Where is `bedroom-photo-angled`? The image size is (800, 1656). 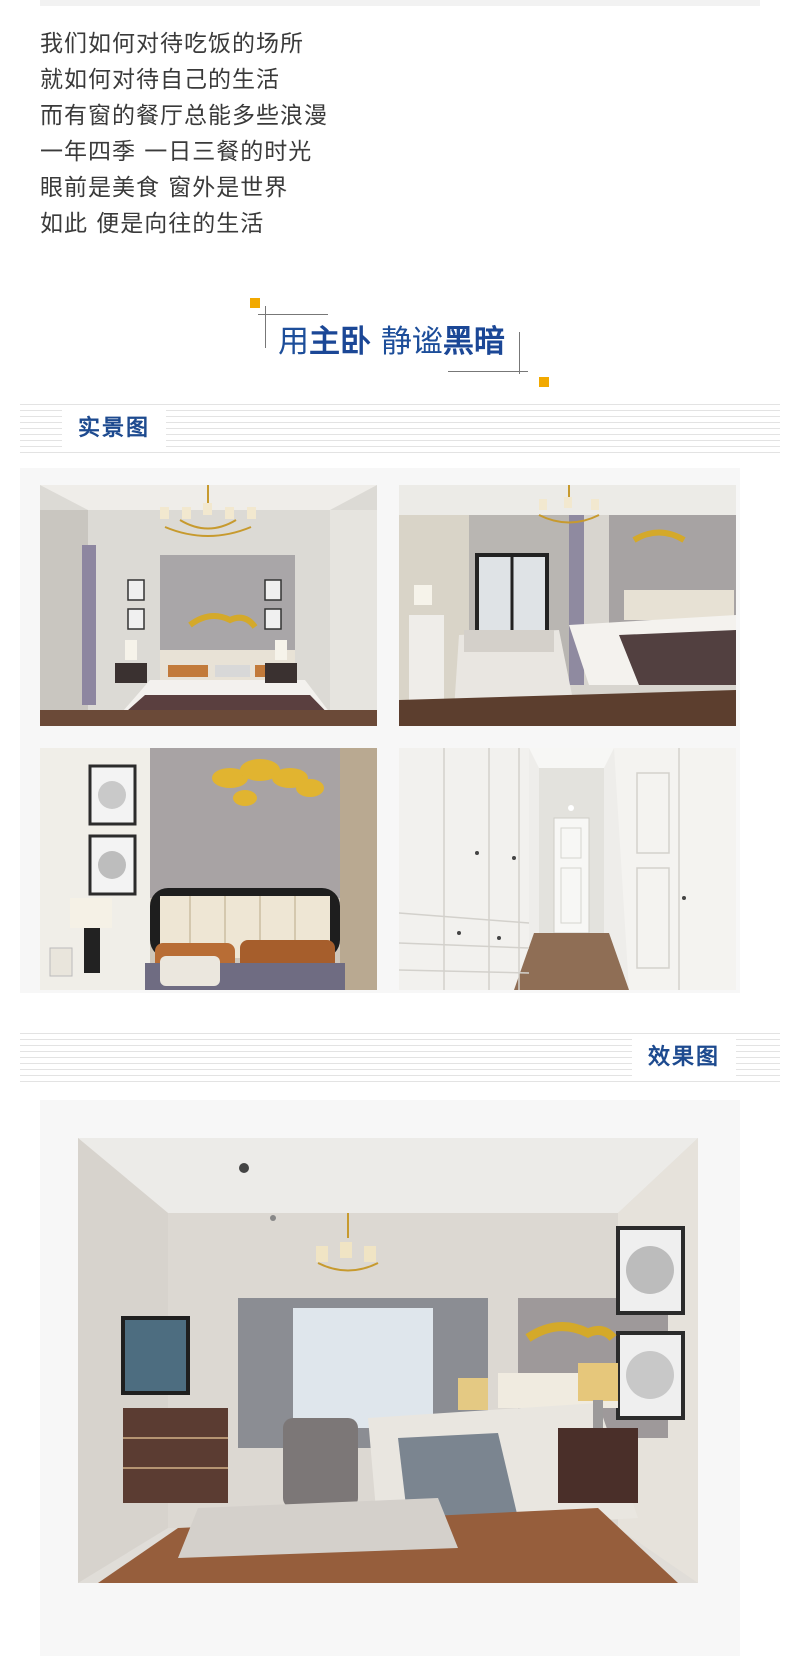 bedroom-photo-angled is located at coordinates (567, 605).